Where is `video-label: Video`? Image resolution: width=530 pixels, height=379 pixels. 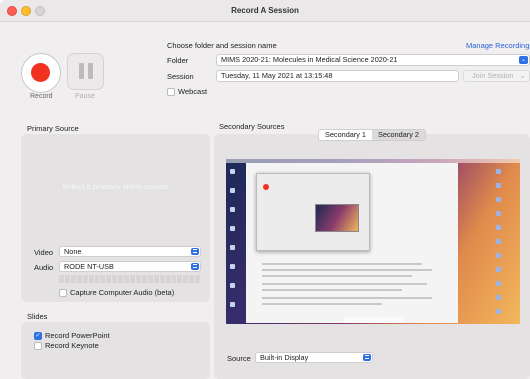 video-label: Video is located at coordinates (44, 252).